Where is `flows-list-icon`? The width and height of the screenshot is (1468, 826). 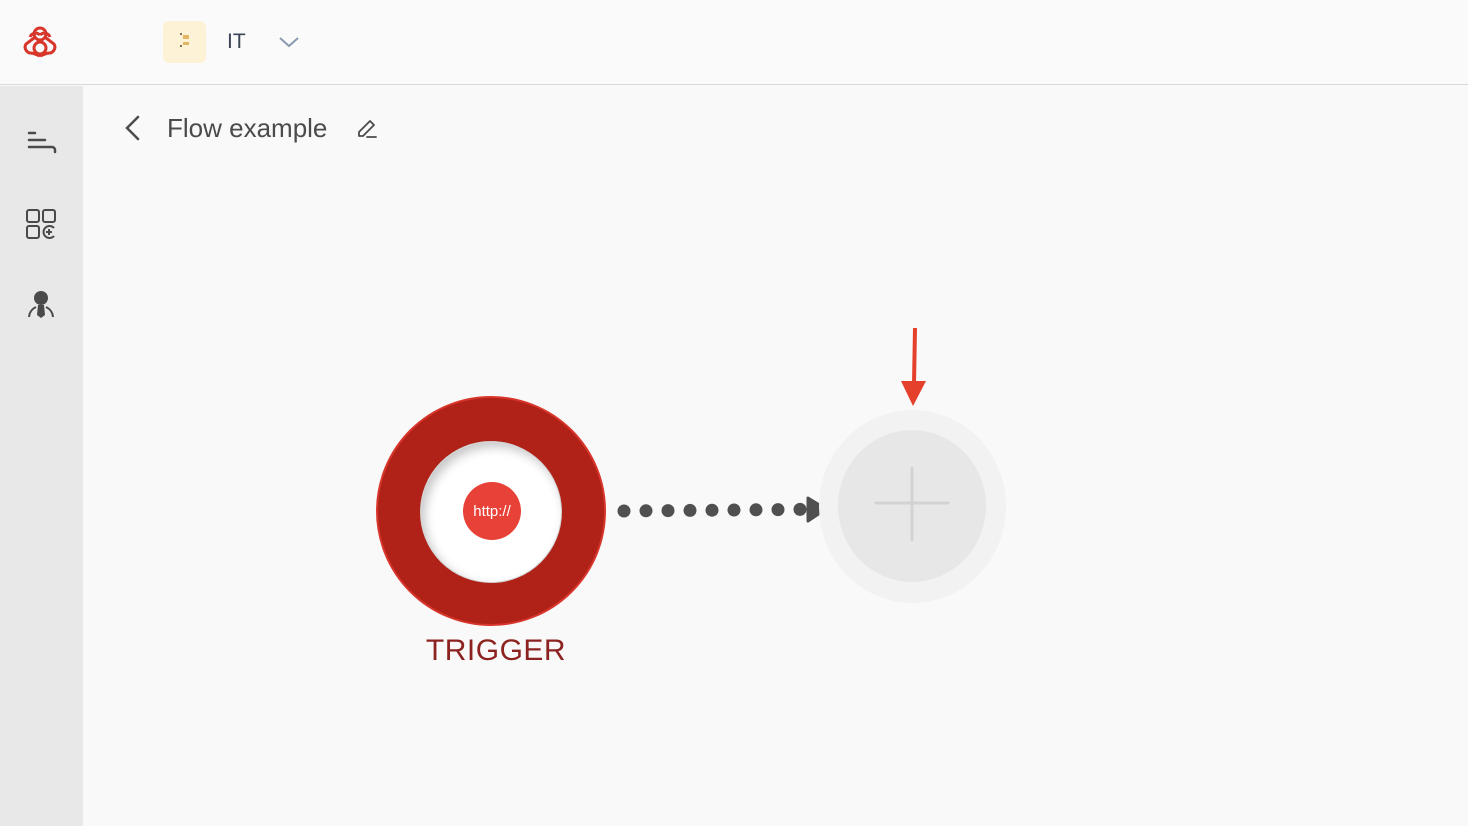 flows-list-icon is located at coordinates (41, 145).